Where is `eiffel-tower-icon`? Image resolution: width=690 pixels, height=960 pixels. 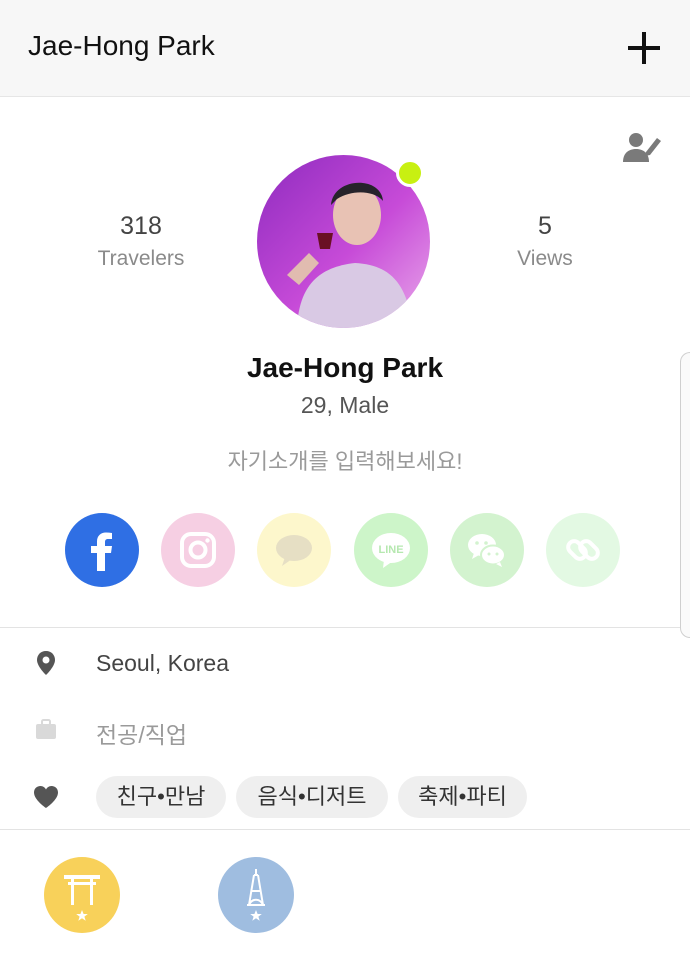
eiffel-tower-icon is located at coordinates (256, 895).